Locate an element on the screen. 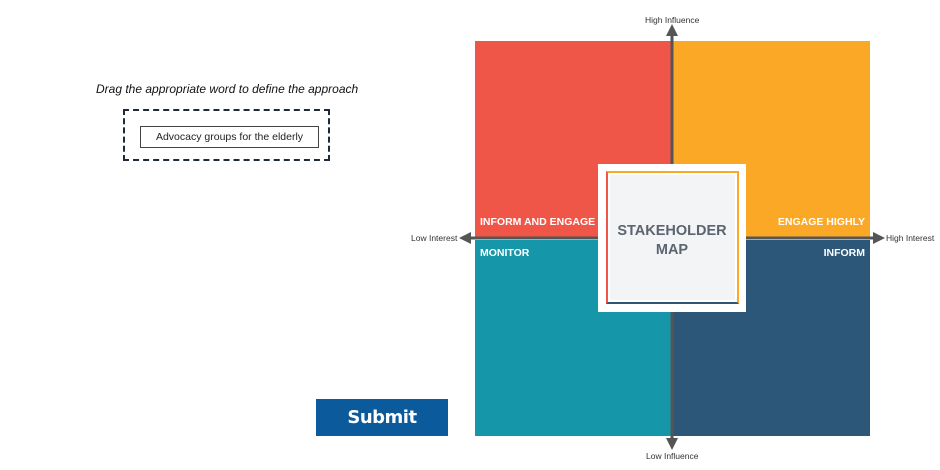  label-inform-and-engage: INFORM AND ENGAGE is located at coordinates (538, 222).